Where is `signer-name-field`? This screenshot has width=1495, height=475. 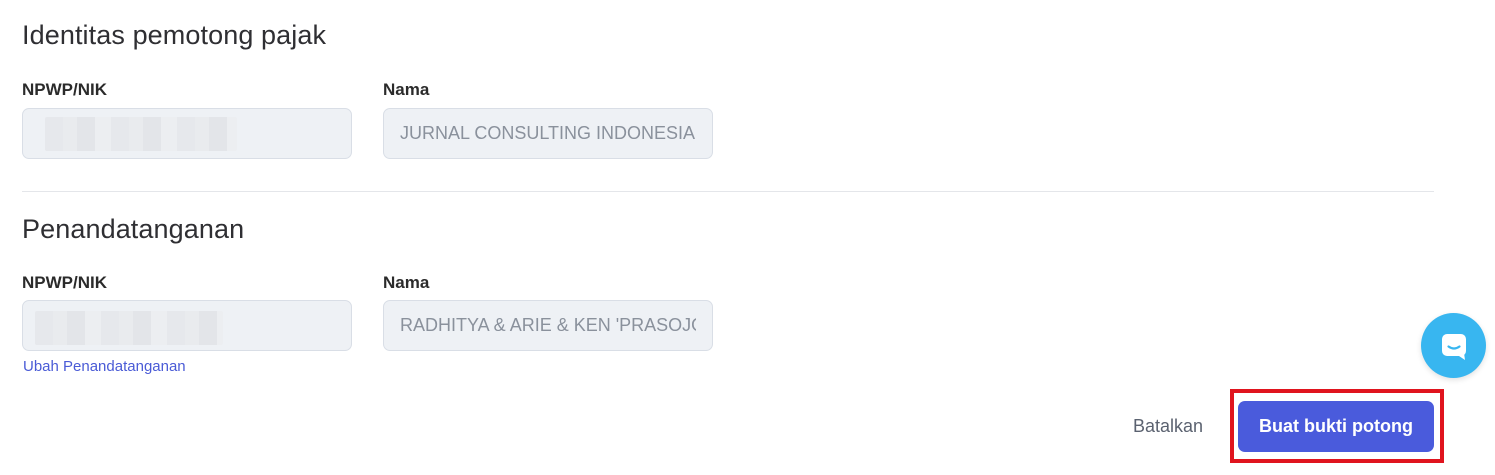
signer-name-field is located at coordinates (548, 325).